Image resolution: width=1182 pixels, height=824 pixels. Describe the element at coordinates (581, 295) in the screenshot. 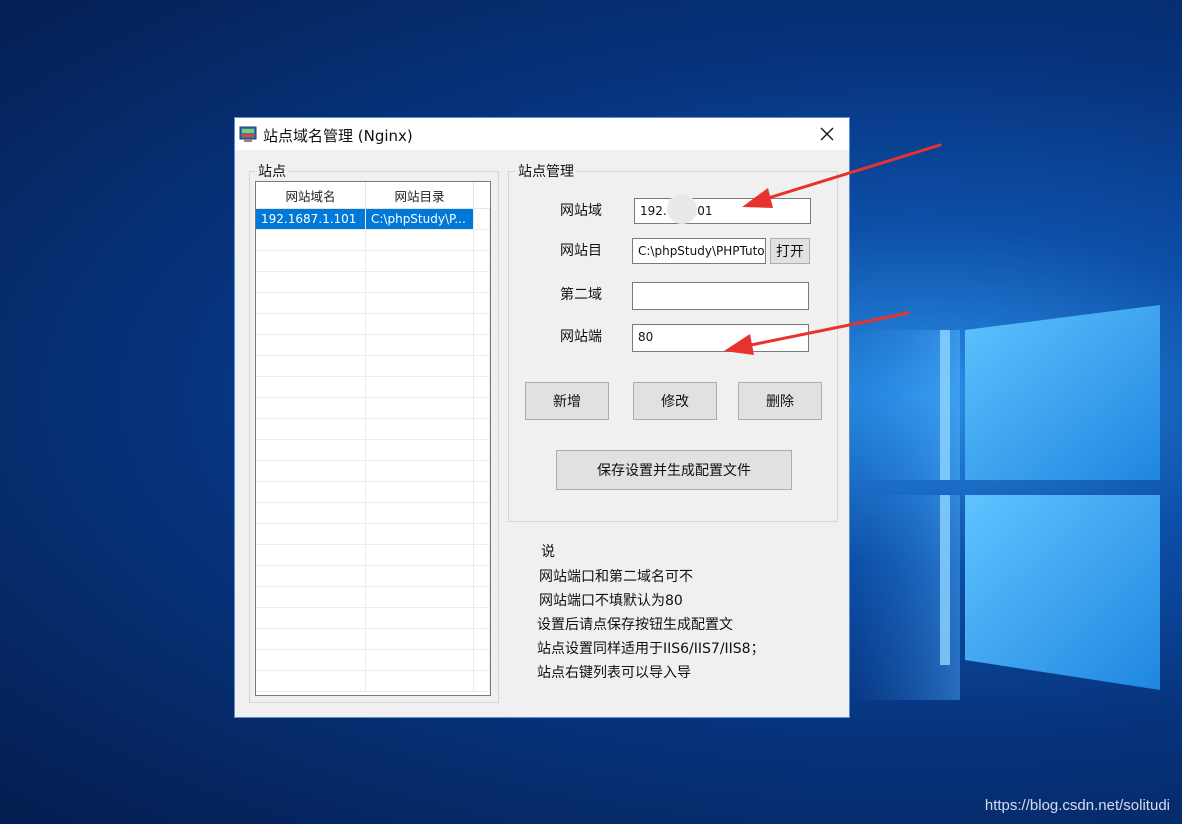

I see `second-domain-label: 第二域` at that location.